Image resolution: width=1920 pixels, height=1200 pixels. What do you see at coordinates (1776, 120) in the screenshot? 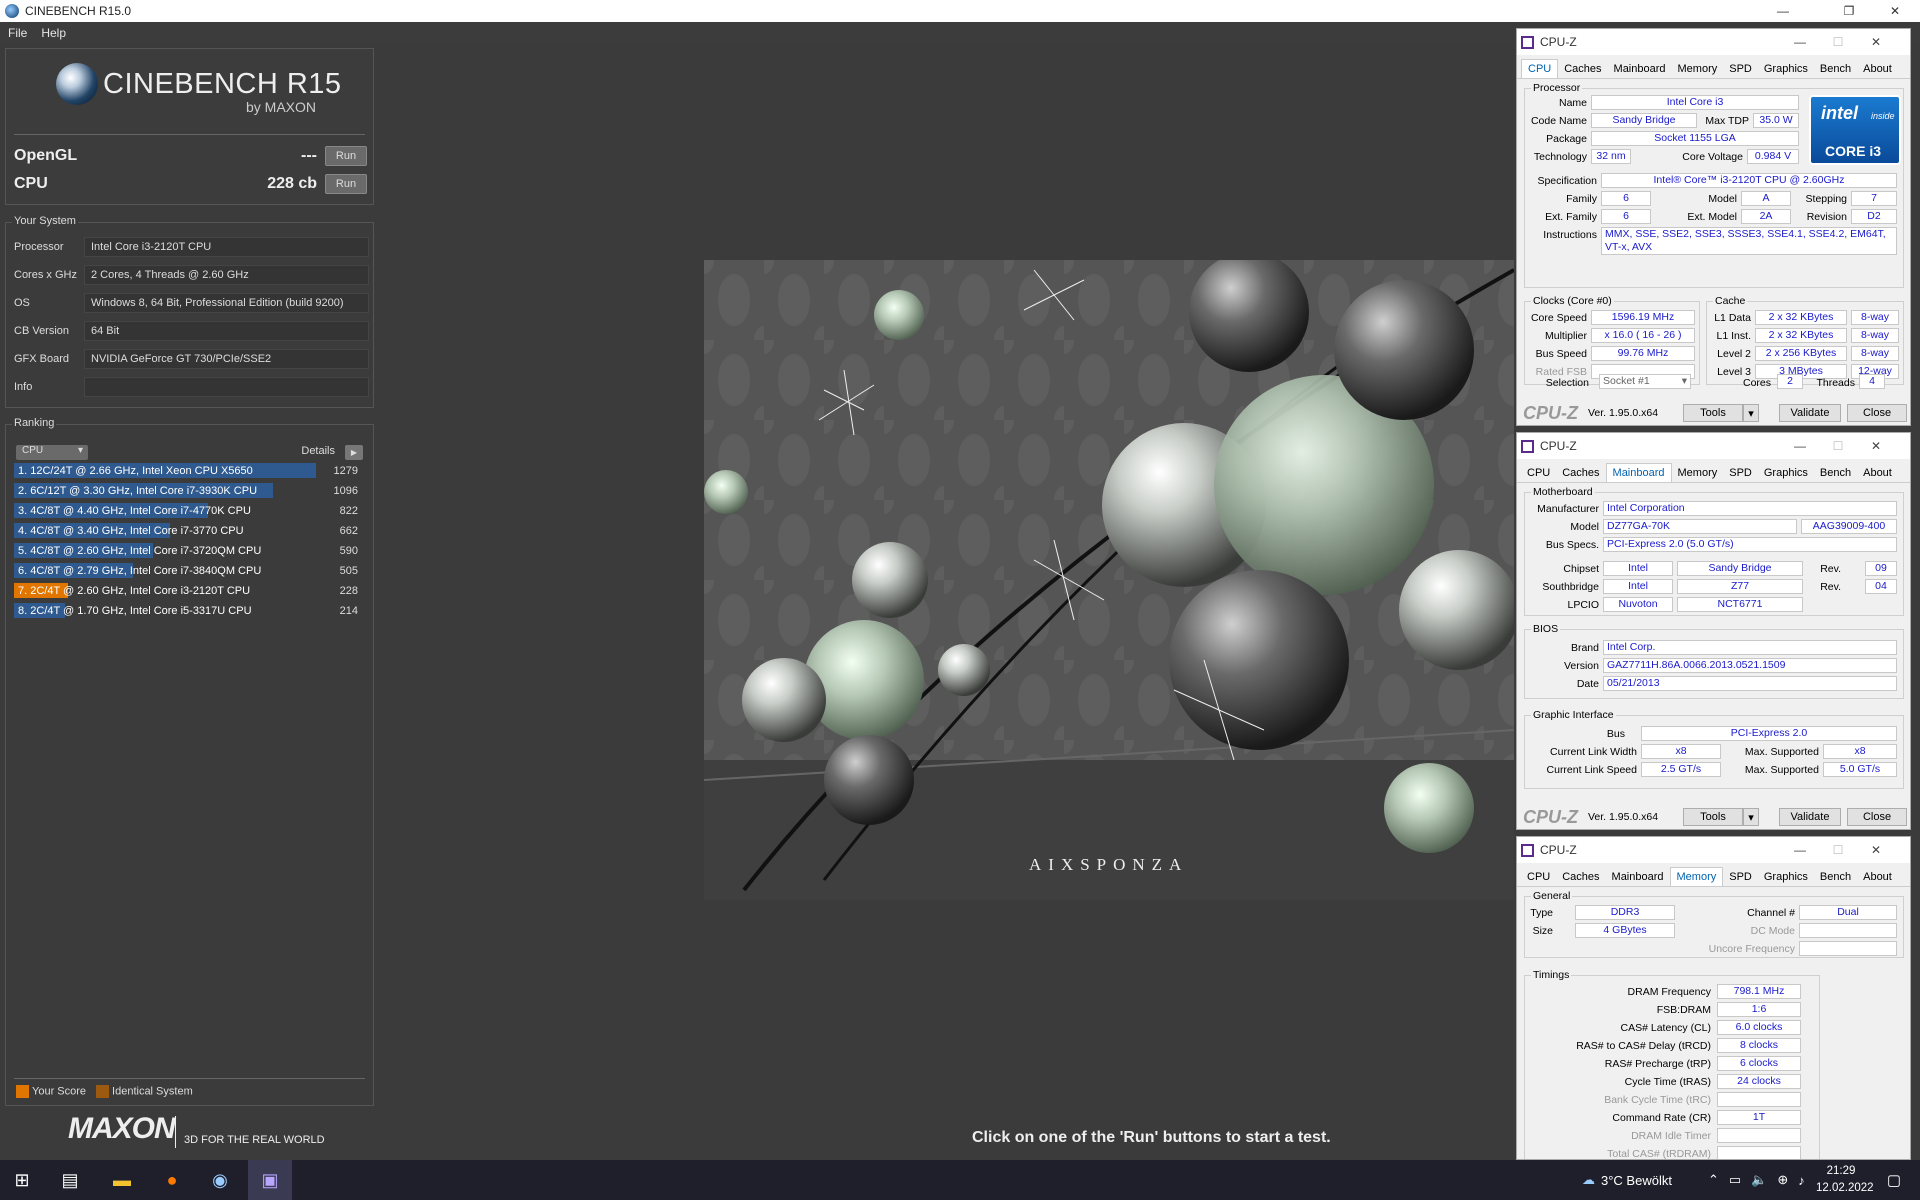
I see `maxtdp-field: 35.0 W` at bounding box center [1776, 120].